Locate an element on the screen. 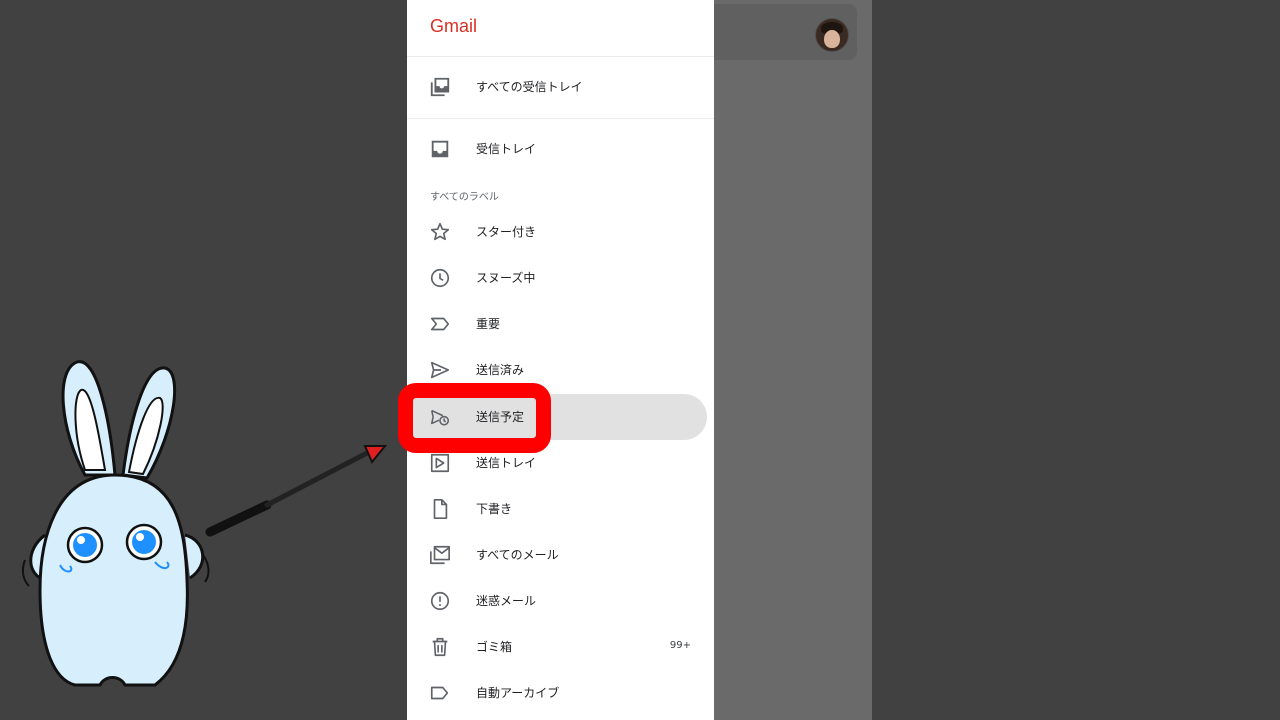 Image resolution: width=1280 pixels, height=720 pixels. nav-item-label: 受信トレイ is located at coordinates (506, 149).